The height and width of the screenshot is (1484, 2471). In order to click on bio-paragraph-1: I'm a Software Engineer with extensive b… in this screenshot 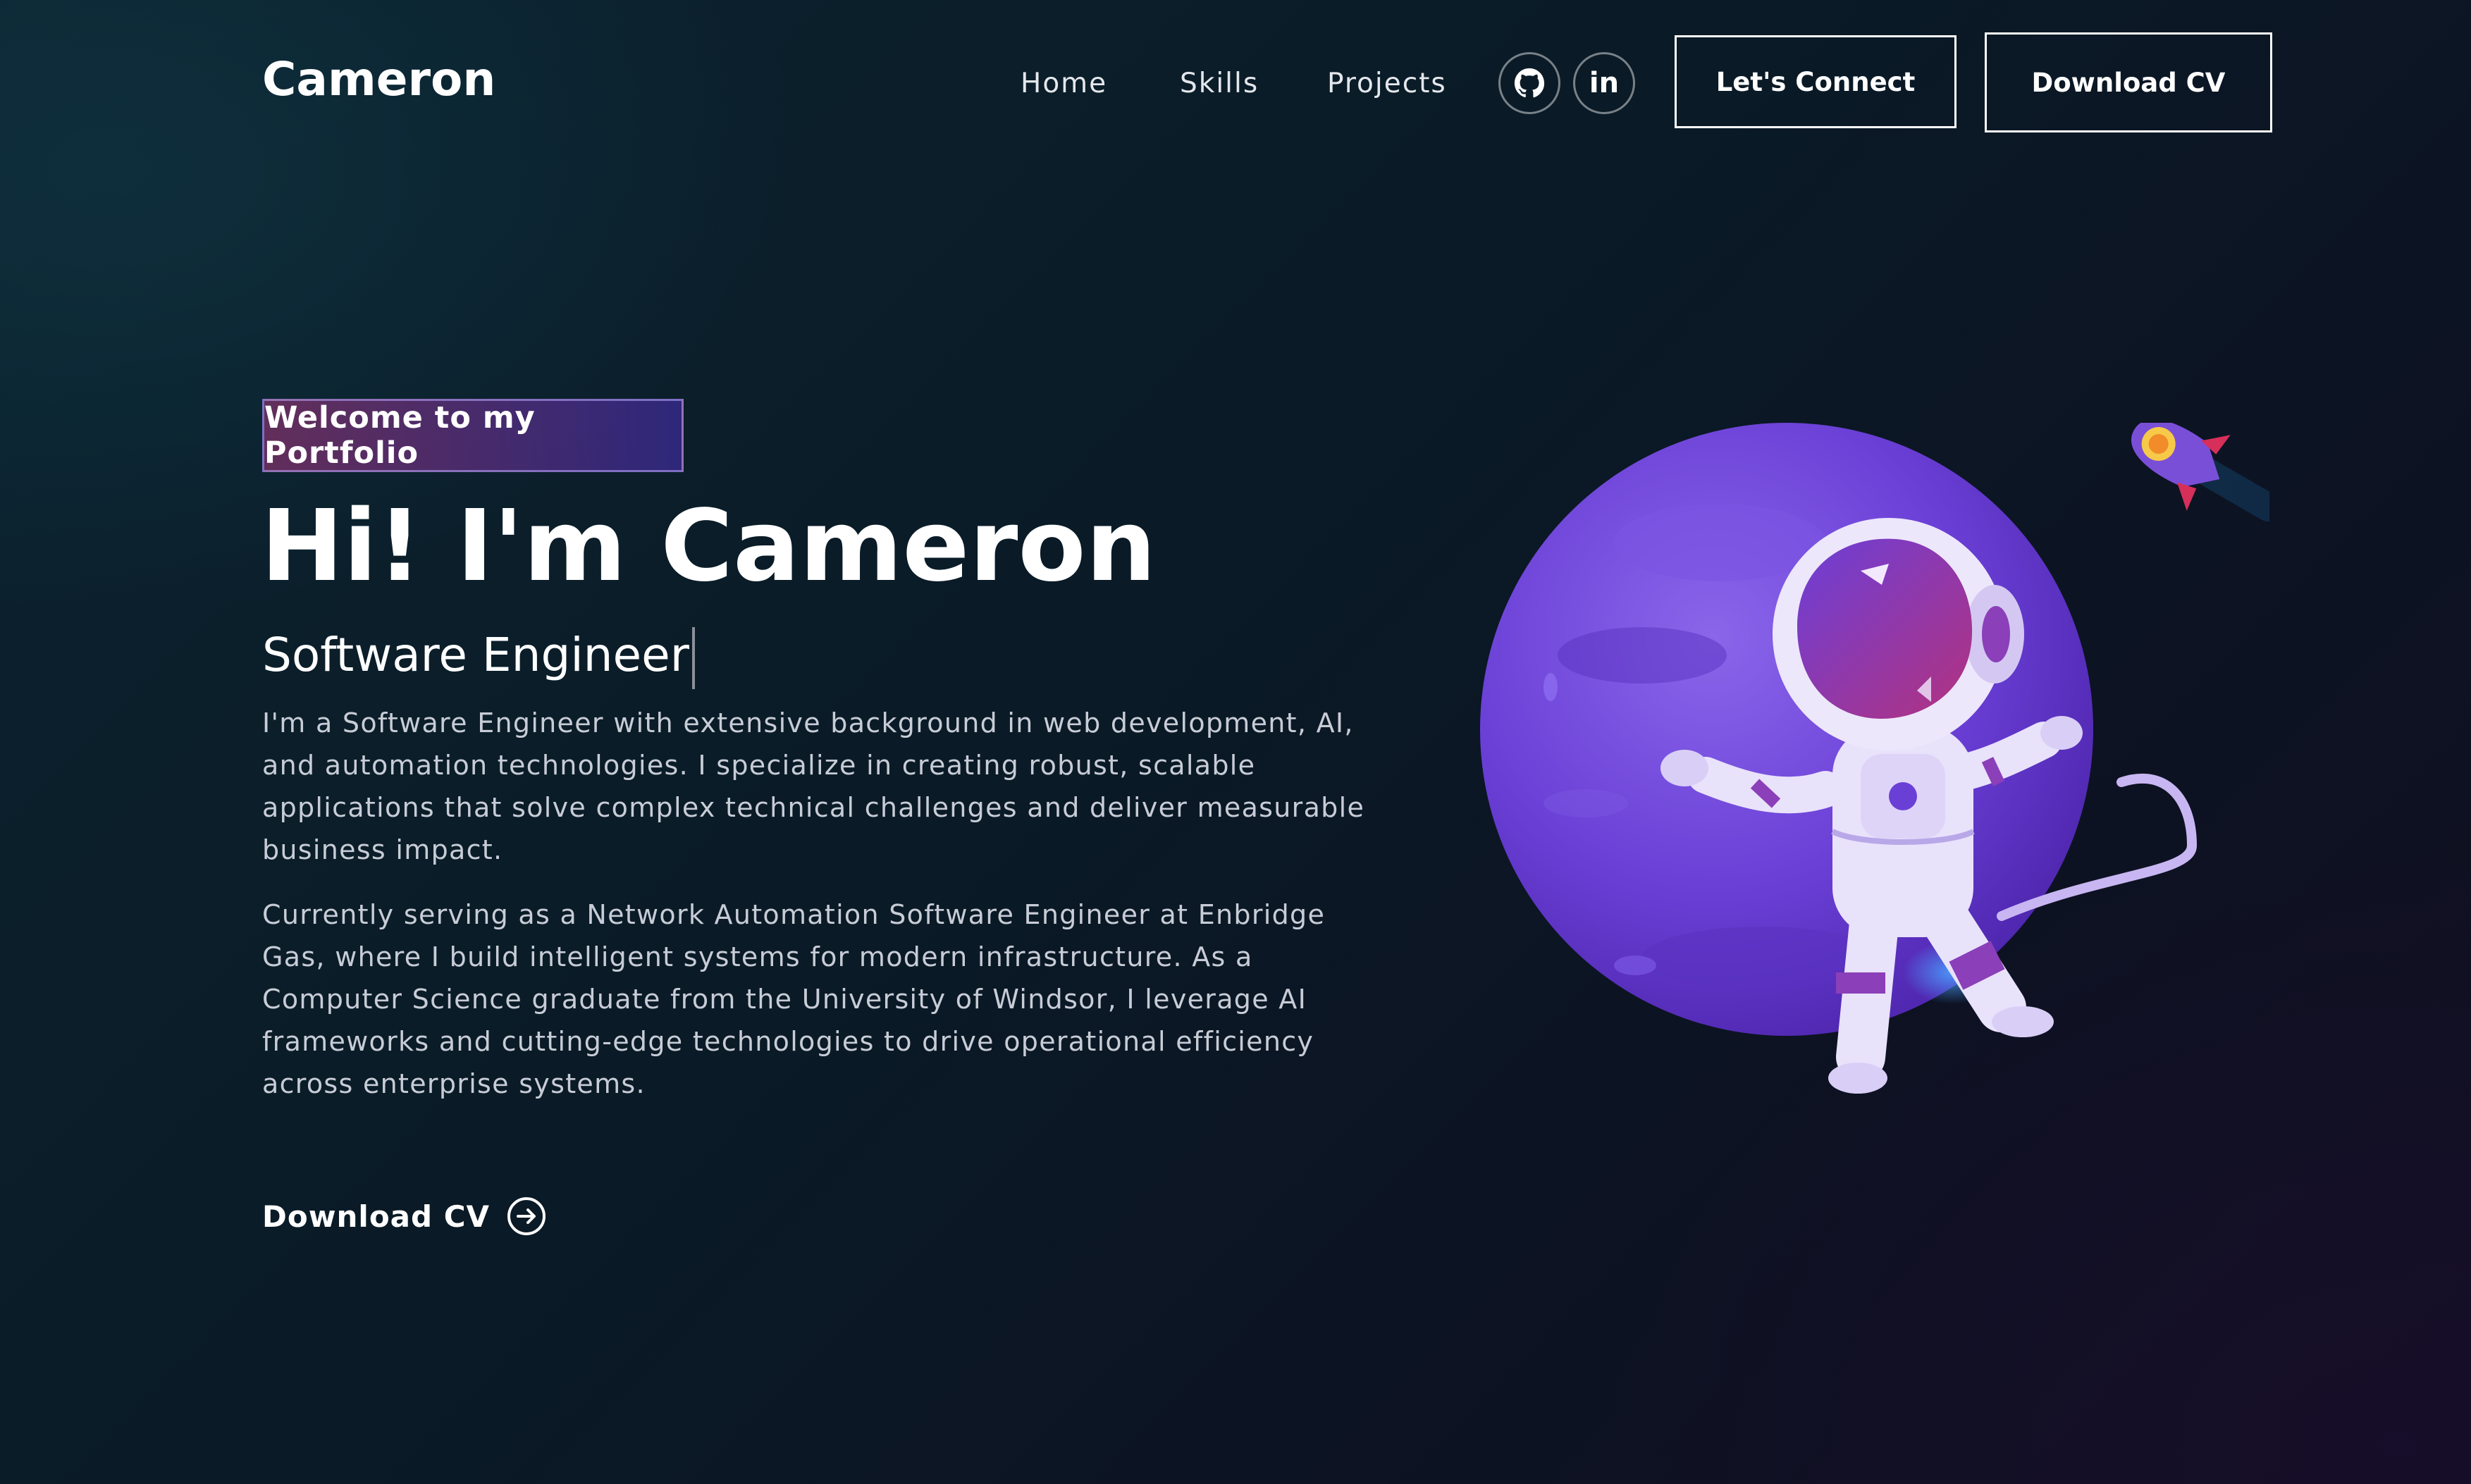, I will do `click(813, 786)`.